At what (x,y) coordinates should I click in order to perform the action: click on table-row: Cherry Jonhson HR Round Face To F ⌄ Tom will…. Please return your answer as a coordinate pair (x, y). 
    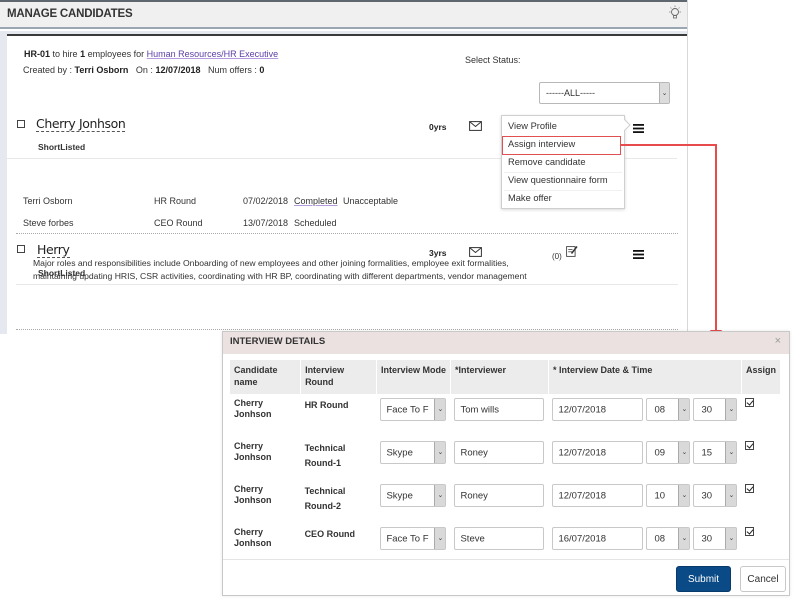
    Looking at the image, I should click on (505, 415).